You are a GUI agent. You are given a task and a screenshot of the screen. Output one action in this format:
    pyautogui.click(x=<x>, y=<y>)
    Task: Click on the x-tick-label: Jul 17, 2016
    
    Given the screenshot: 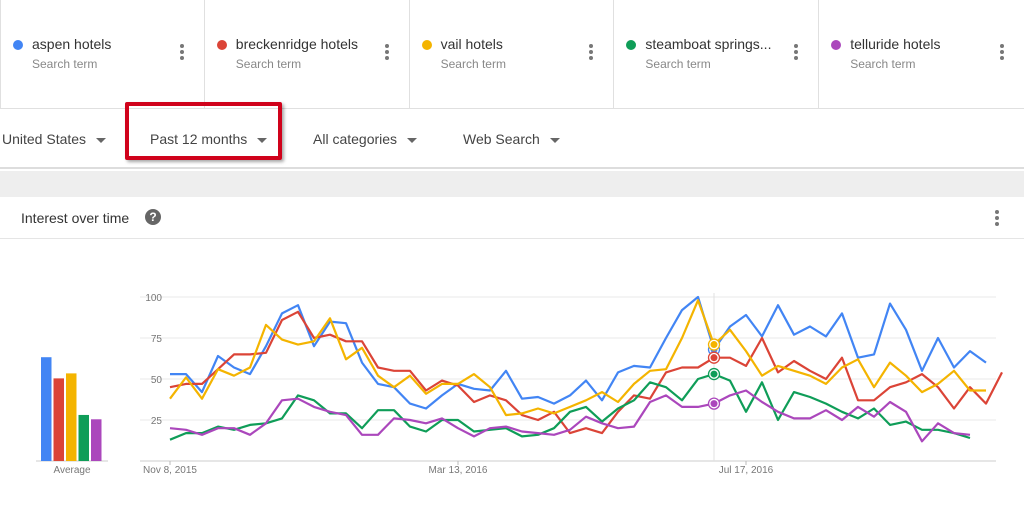 What is the action you would take?
    pyautogui.click(x=746, y=470)
    